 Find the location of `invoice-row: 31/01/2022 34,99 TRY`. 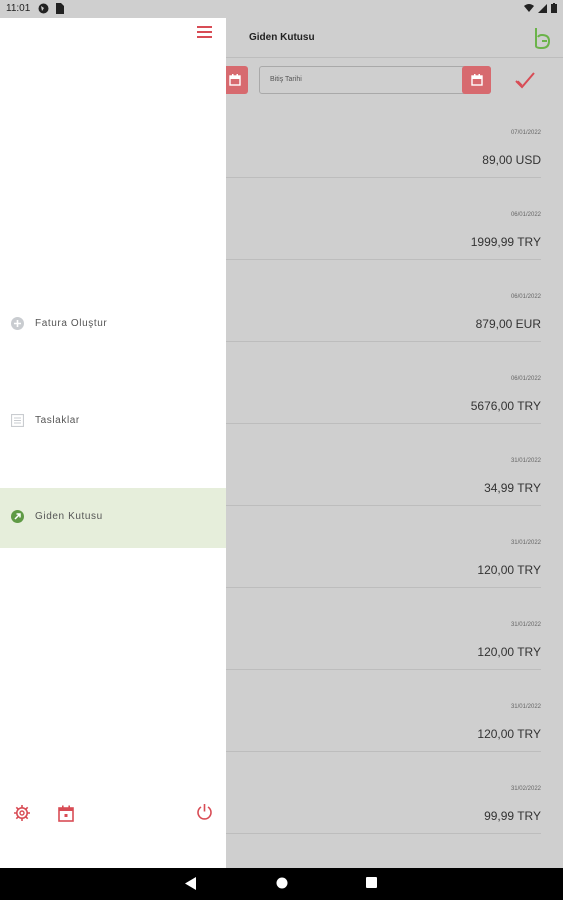

invoice-row: 31/01/2022 34,99 TRY is located at coordinates (383, 465).